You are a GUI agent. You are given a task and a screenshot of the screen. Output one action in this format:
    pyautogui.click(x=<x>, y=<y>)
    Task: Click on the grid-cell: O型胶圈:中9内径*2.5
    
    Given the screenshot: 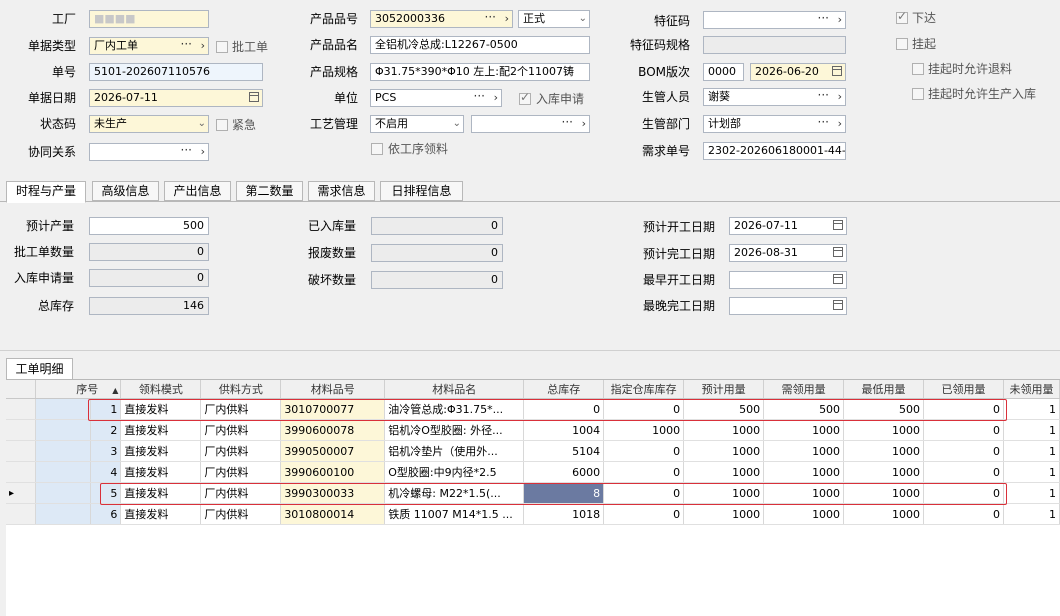 What is the action you would take?
    pyautogui.click(x=454, y=472)
    